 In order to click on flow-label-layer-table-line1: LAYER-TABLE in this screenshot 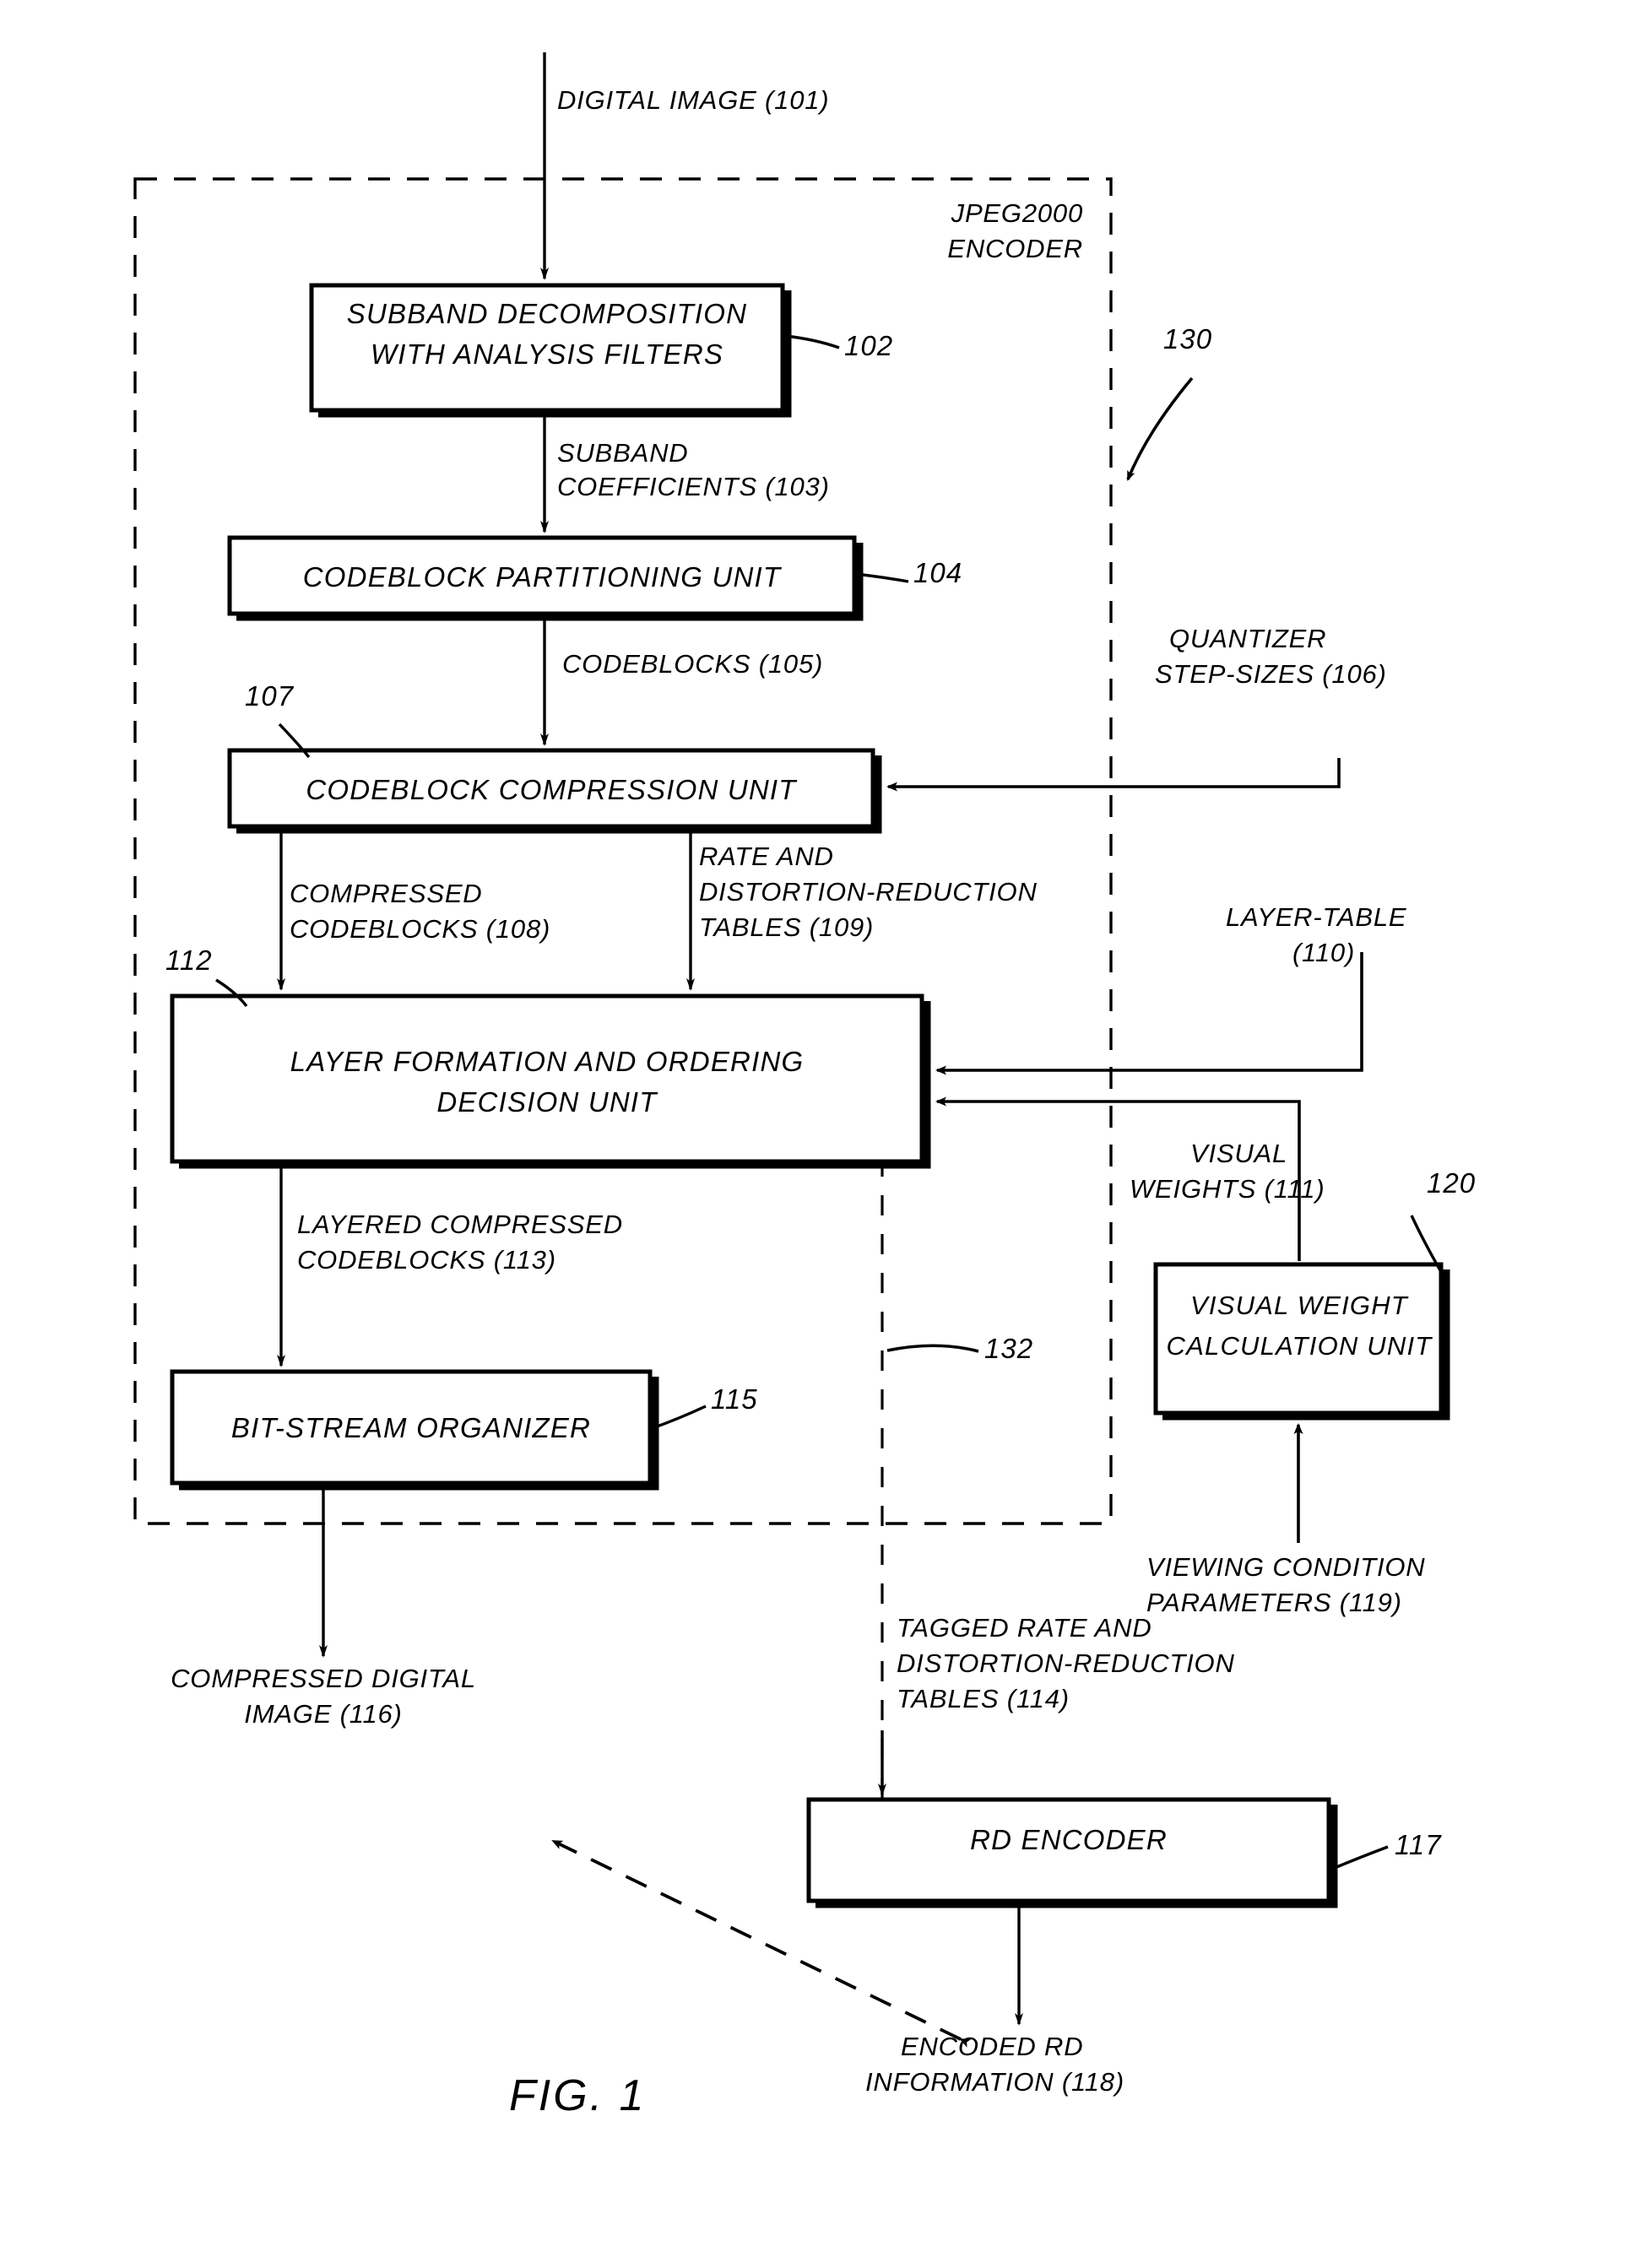, I will do `click(1316, 917)`.